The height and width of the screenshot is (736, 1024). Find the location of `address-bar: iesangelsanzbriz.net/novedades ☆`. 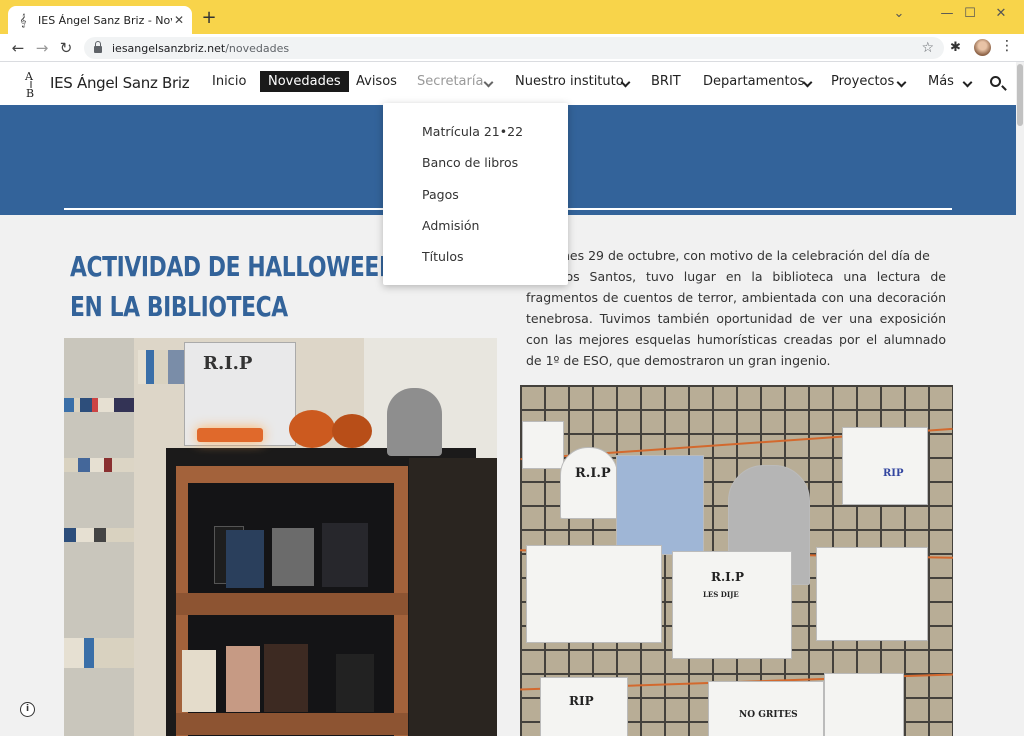

address-bar: iesangelsanzbriz.net/novedades ☆ is located at coordinates (514, 48).